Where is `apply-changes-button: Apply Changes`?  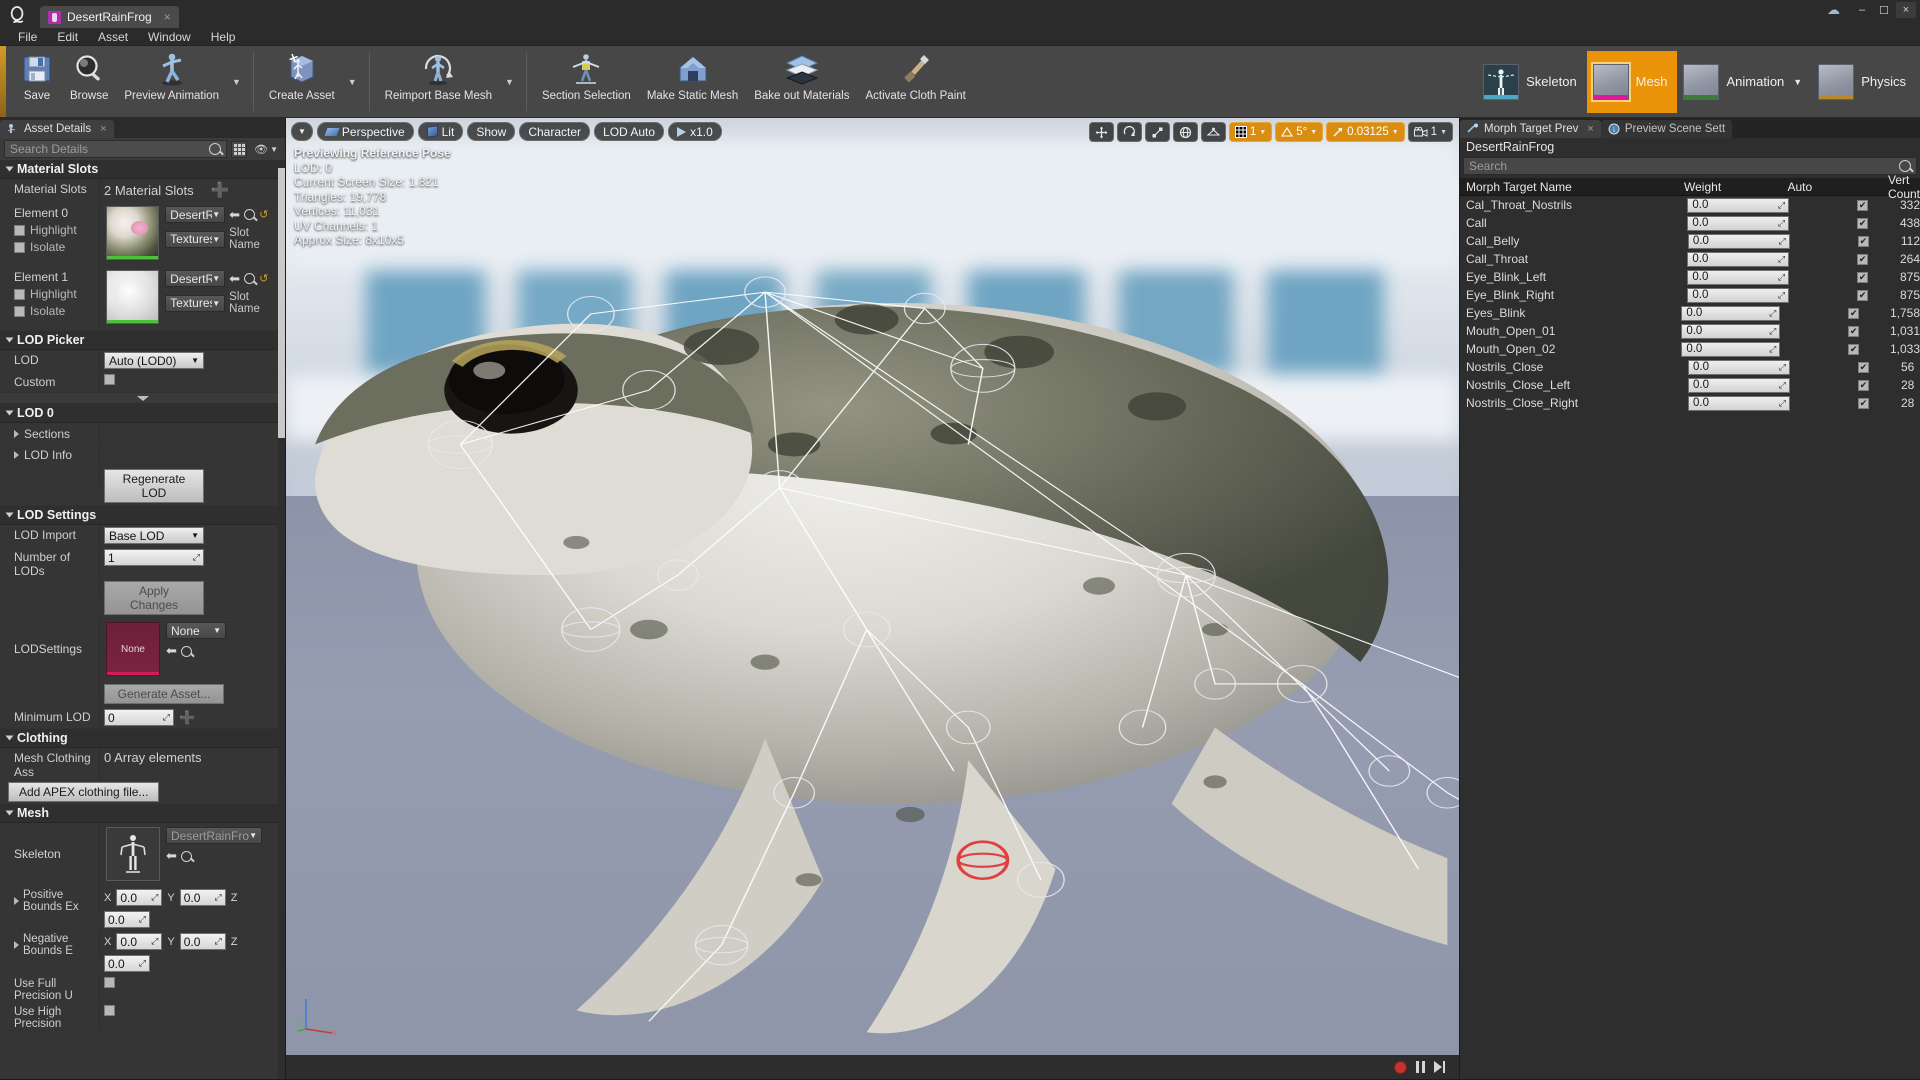
apply-changes-button: Apply Changes is located at coordinates (154, 598).